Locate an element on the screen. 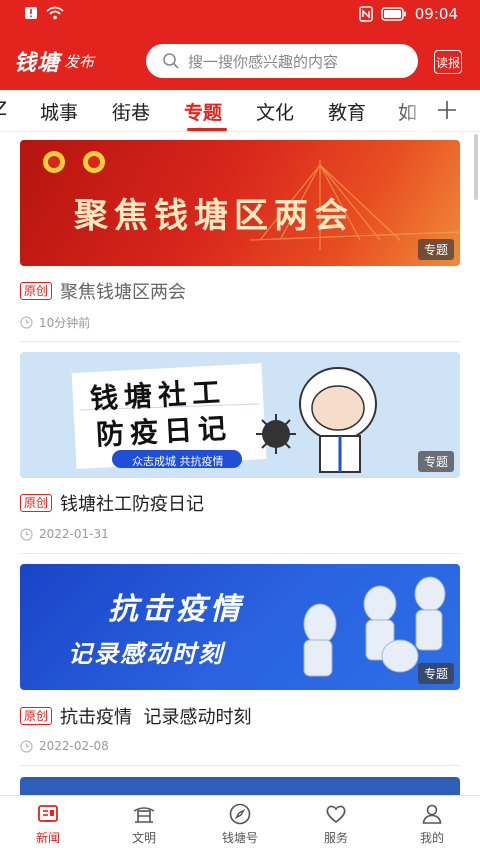  nav-mine-label: 我的 is located at coordinates (431, 838).